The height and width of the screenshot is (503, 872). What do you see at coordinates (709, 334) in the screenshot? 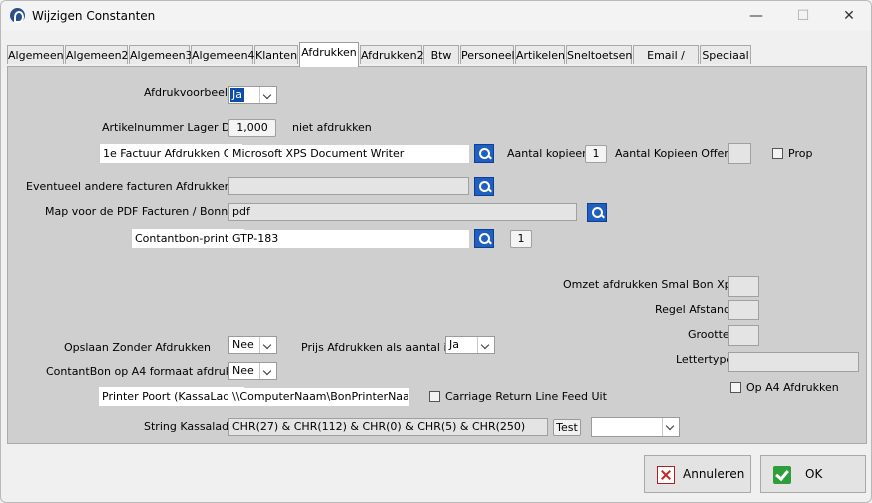
I see `grootte-label: Grootte` at bounding box center [709, 334].